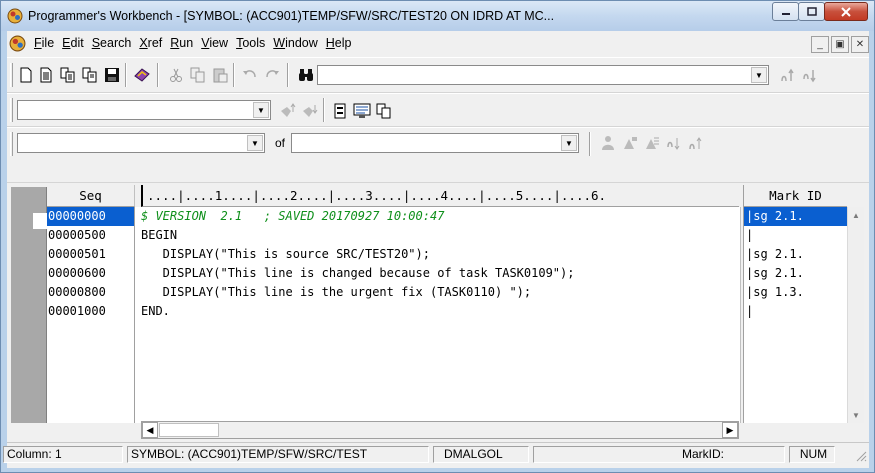 This screenshot has width=875, height=473. What do you see at coordinates (272, 75) in the screenshot?
I see `redo-button` at bounding box center [272, 75].